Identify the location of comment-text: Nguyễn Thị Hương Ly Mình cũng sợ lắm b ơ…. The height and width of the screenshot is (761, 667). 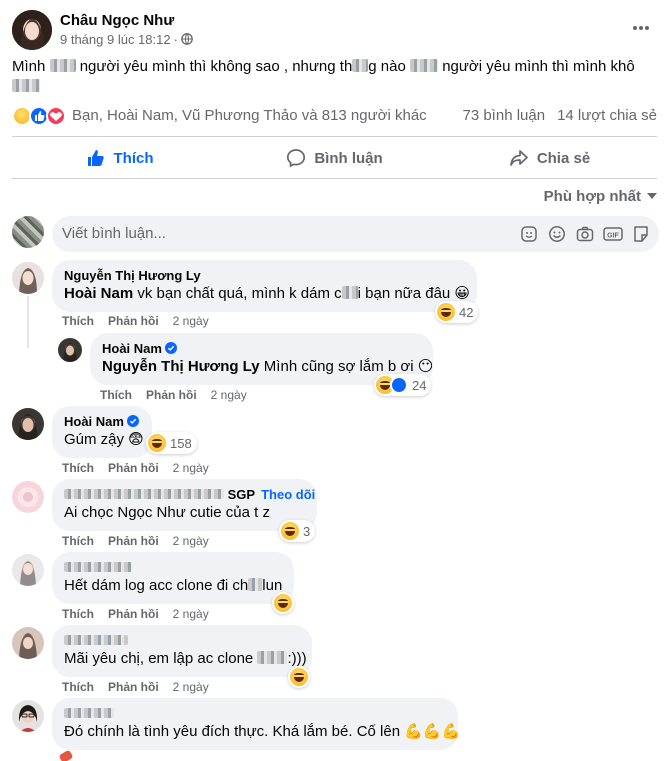
(267, 367).